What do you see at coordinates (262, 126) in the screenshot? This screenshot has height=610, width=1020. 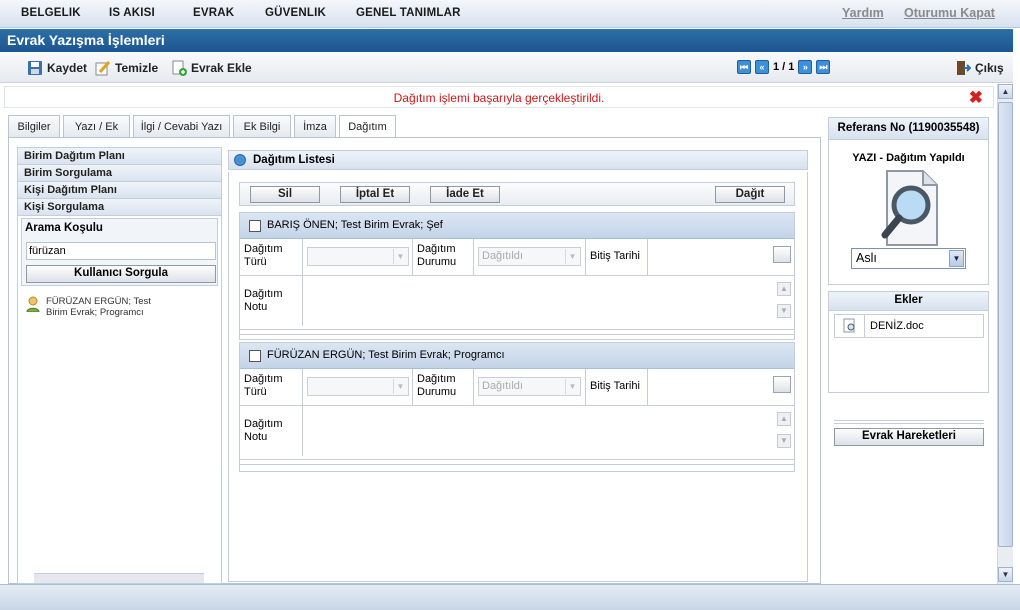 I see `tab-ek-bilgi: Ek Bilgi` at bounding box center [262, 126].